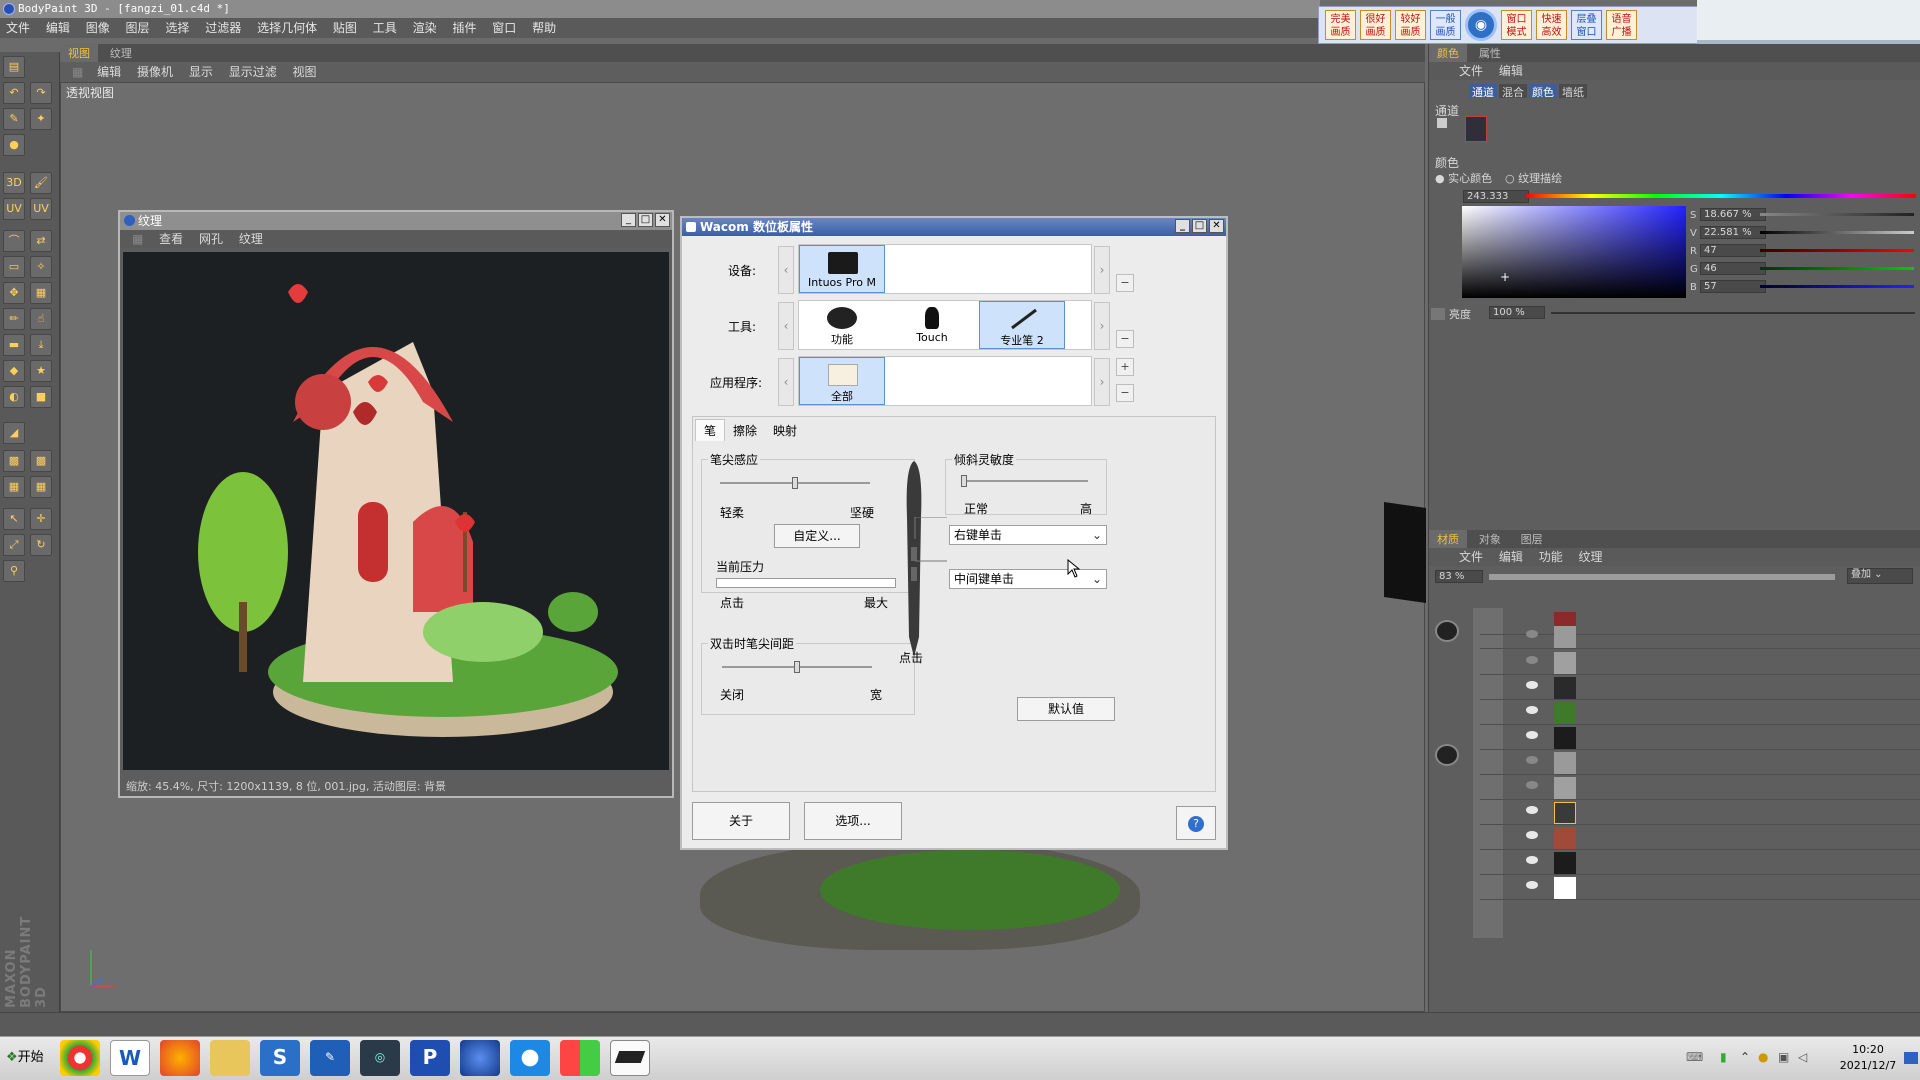 This screenshot has width=1920, height=1080. What do you see at coordinates (14, 397) in the screenshot?
I see `clone-icon: ◐` at bounding box center [14, 397].